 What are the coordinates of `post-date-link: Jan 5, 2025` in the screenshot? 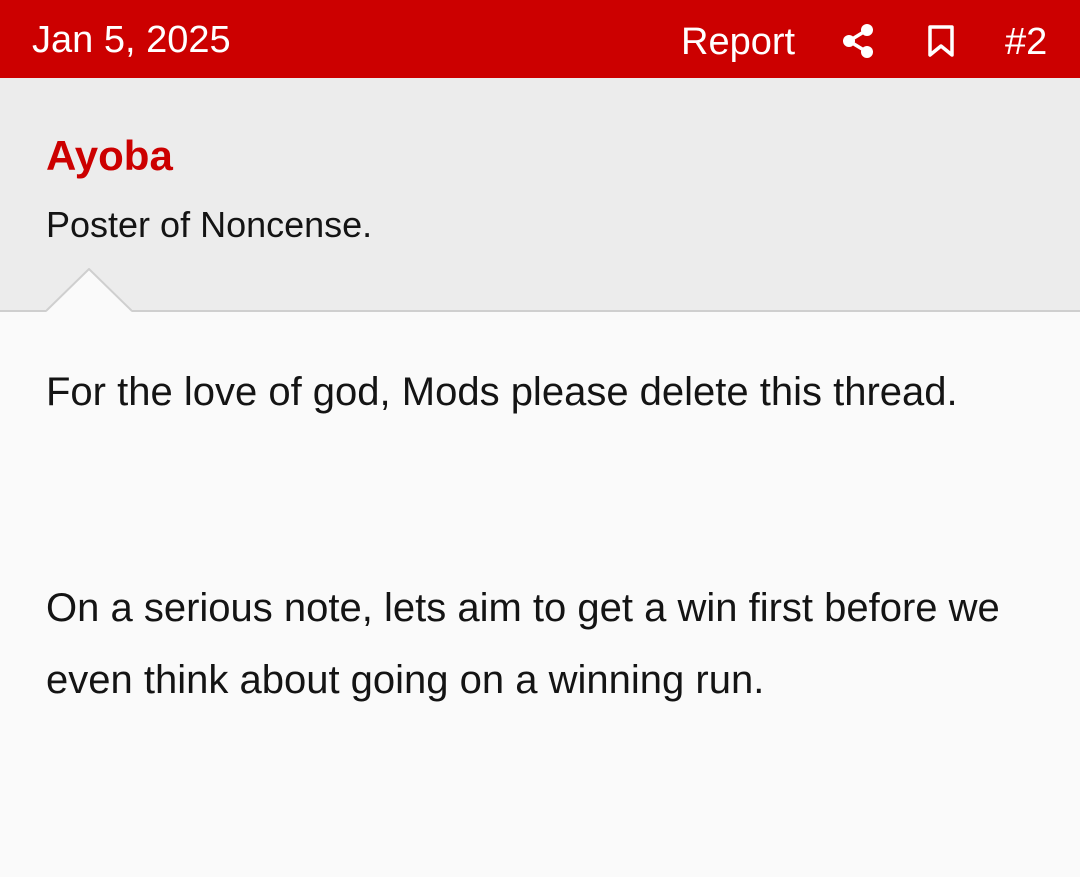 It's located at (131, 40).